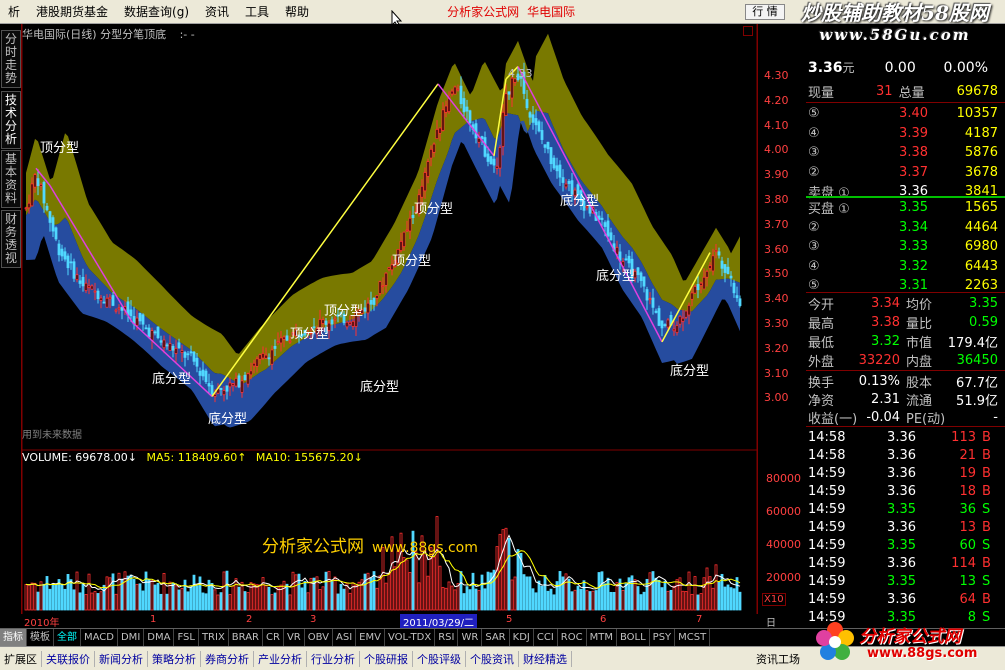  What do you see at coordinates (904, 381) in the screenshot?
I see `stat-row: 换手 0.13% 股本 67.7亿` at bounding box center [904, 381].